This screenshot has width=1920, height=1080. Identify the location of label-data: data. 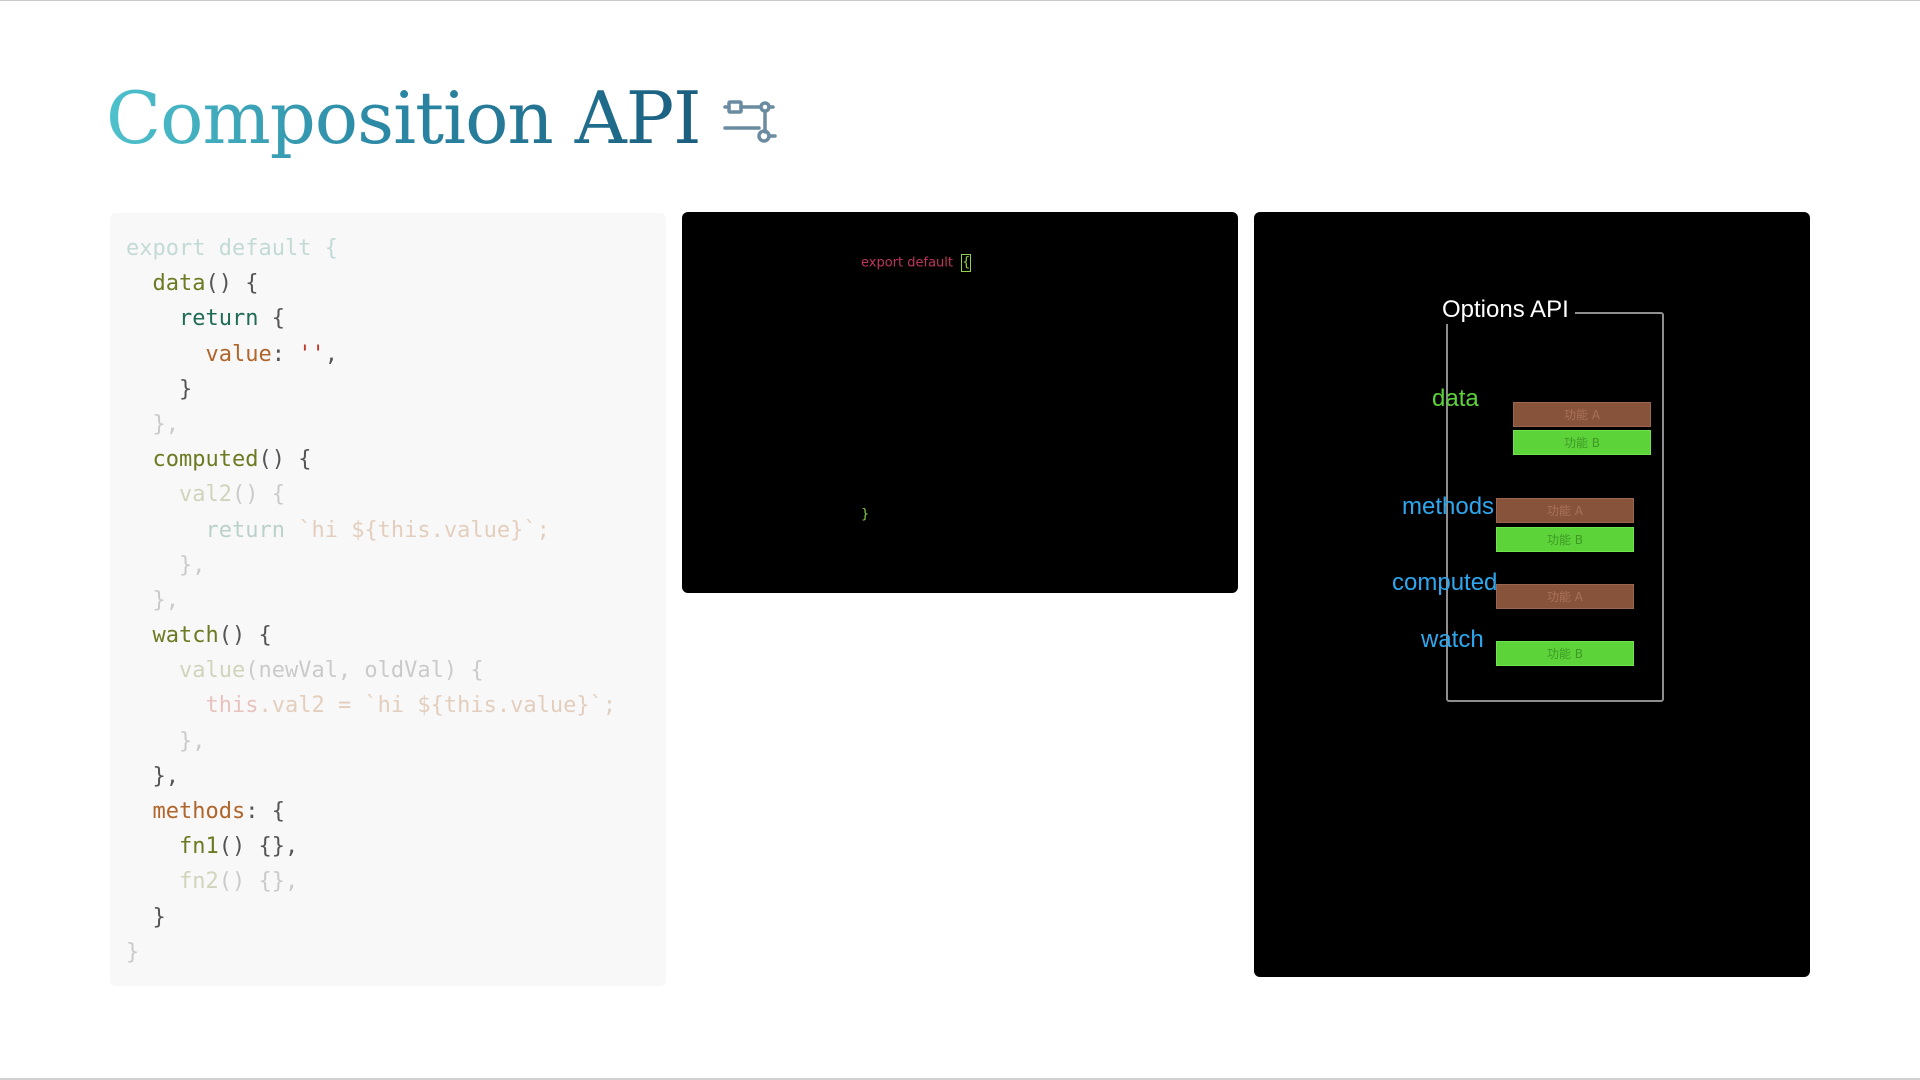
(1455, 398).